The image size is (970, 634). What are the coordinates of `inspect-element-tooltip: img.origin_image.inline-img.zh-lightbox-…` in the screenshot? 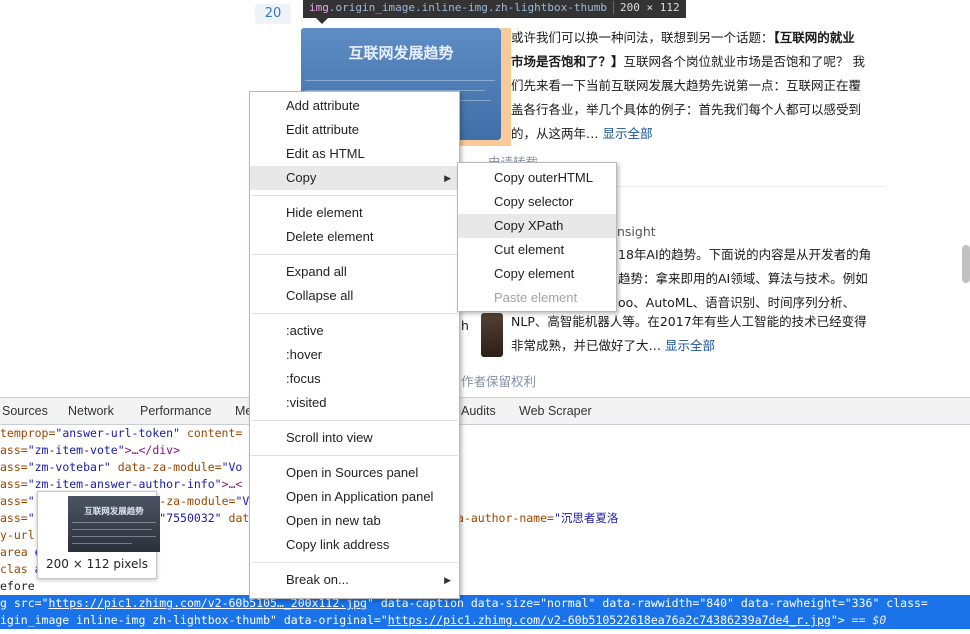 It's located at (494, 9).